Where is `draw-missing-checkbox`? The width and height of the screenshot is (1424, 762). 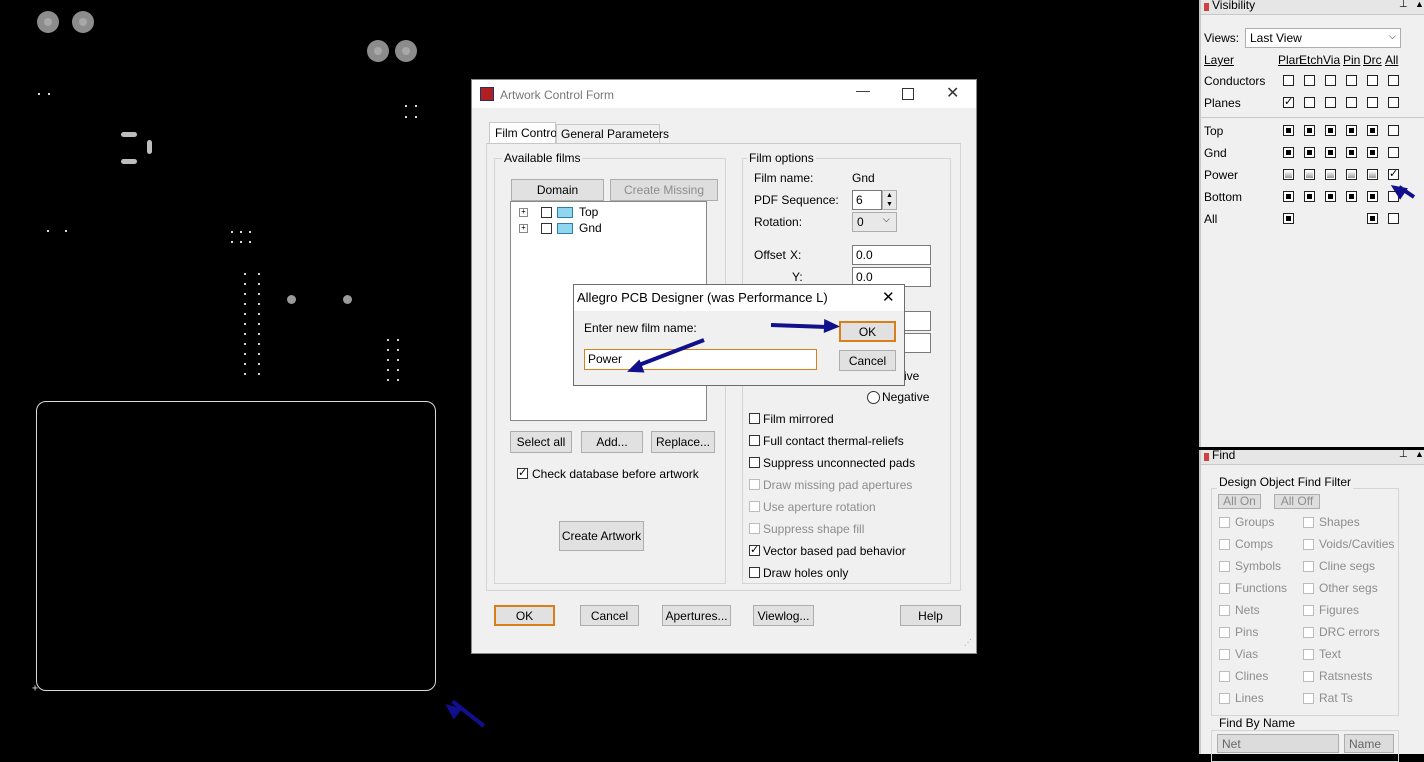 draw-missing-checkbox is located at coordinates (754, 484).